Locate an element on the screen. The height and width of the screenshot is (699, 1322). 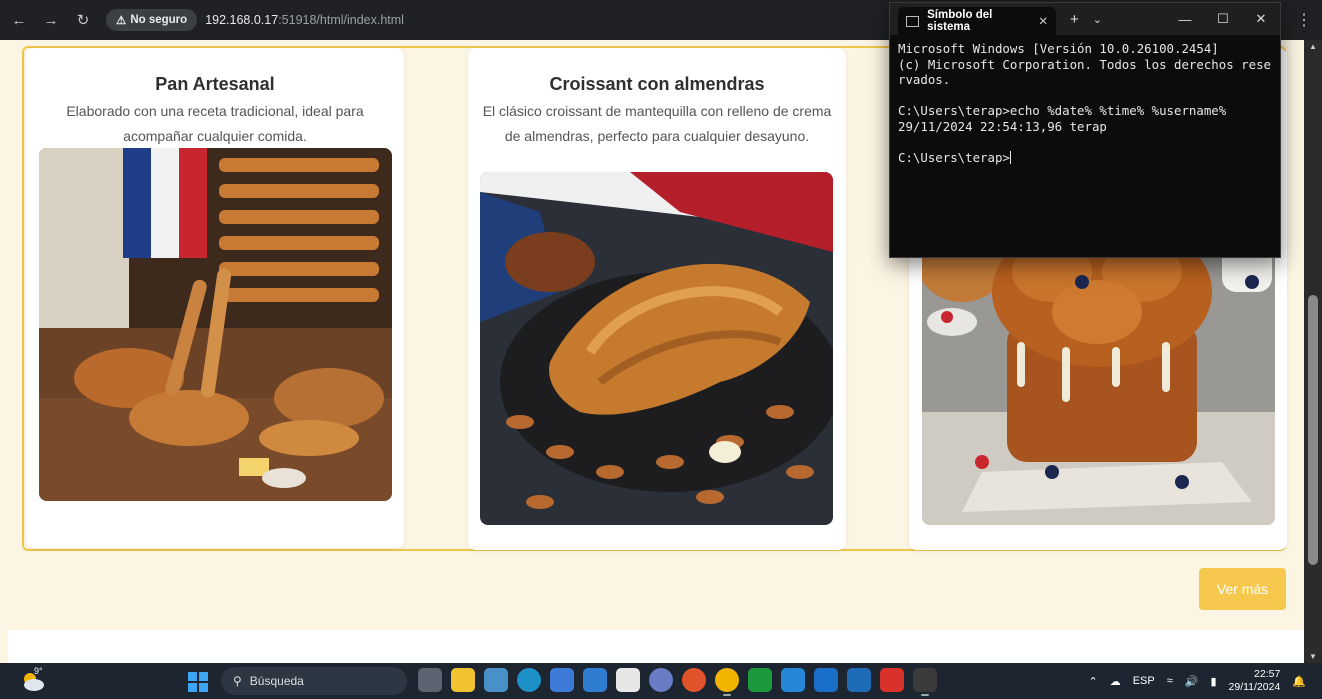
text-cursor is located at coordinates (1010, 157).